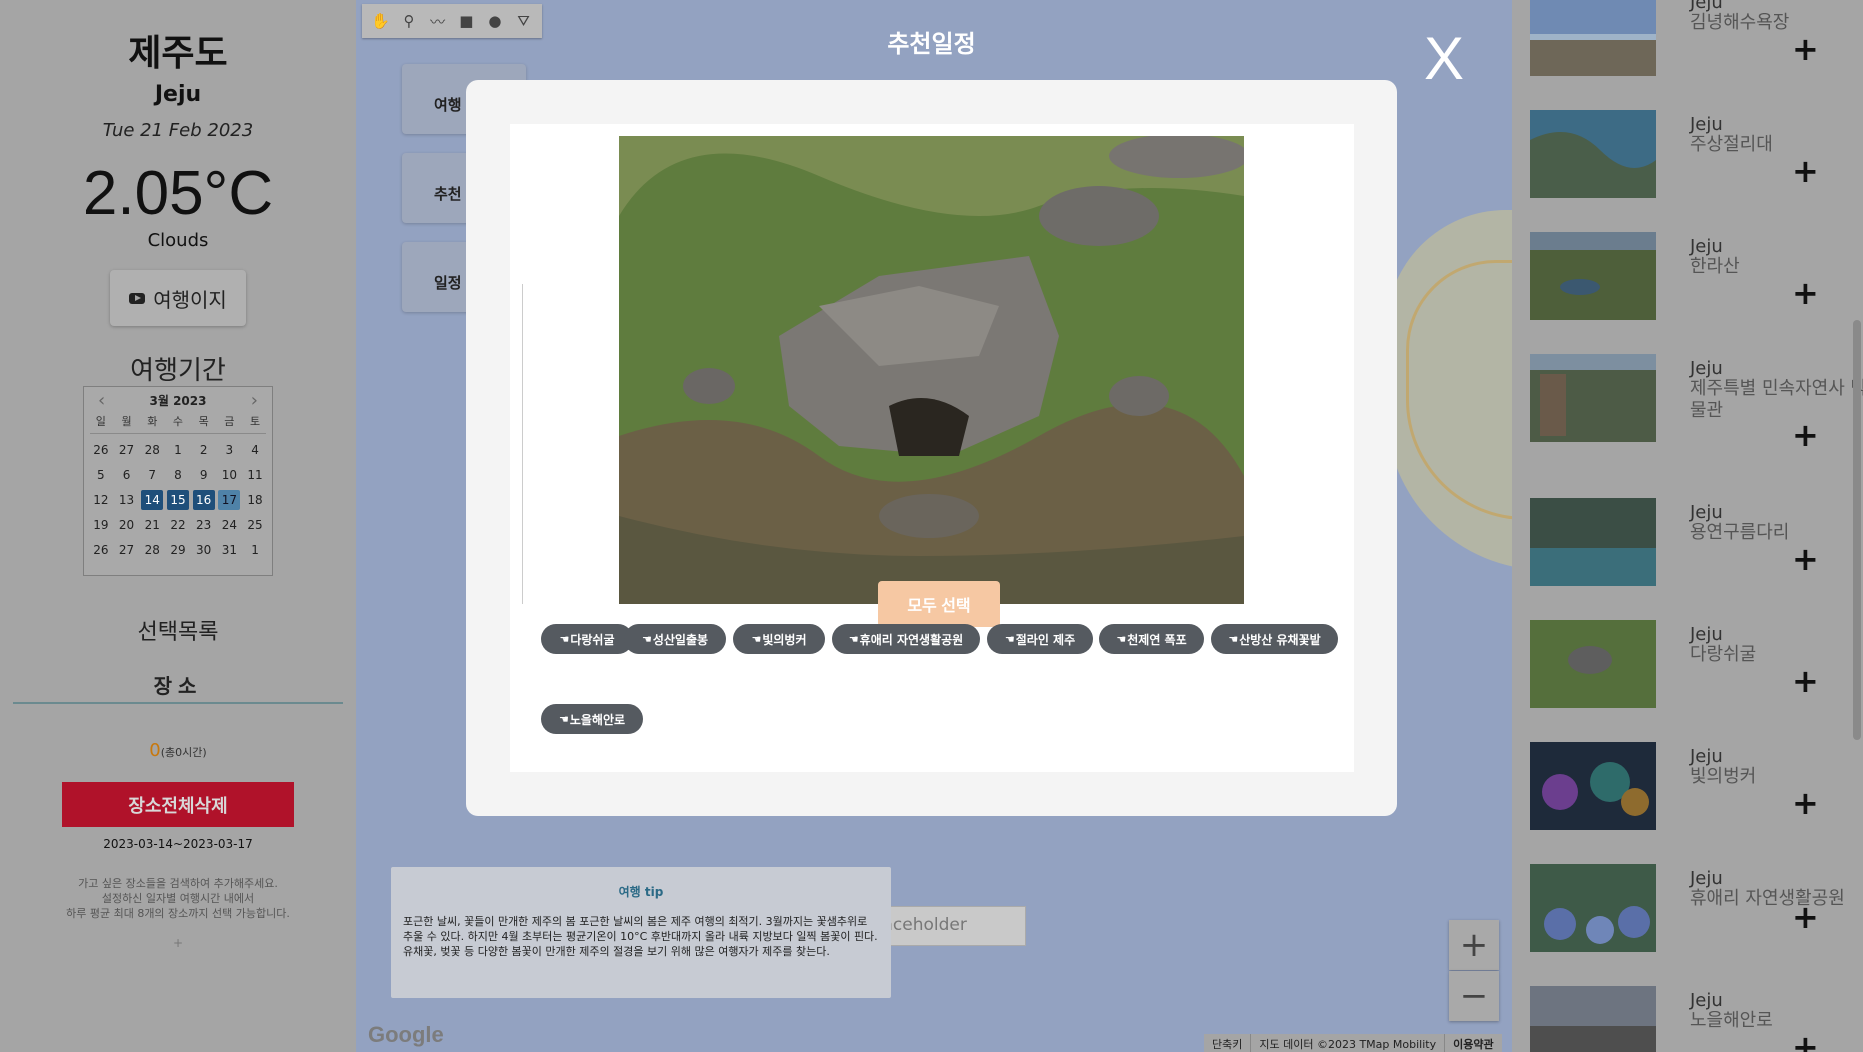 The width and height of the screenshot is (1863, 1052). I want to click on close-icon: X, so click(1444, 58).